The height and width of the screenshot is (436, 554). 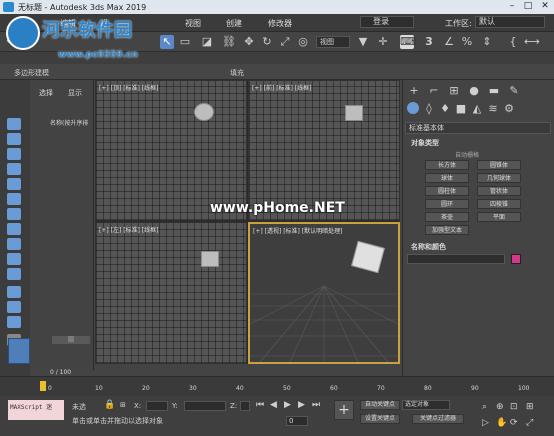 What do you see at coordinates (249, 42) in the screenshot?
I see `move-icon: ✥` at bounding box center [249, 42].